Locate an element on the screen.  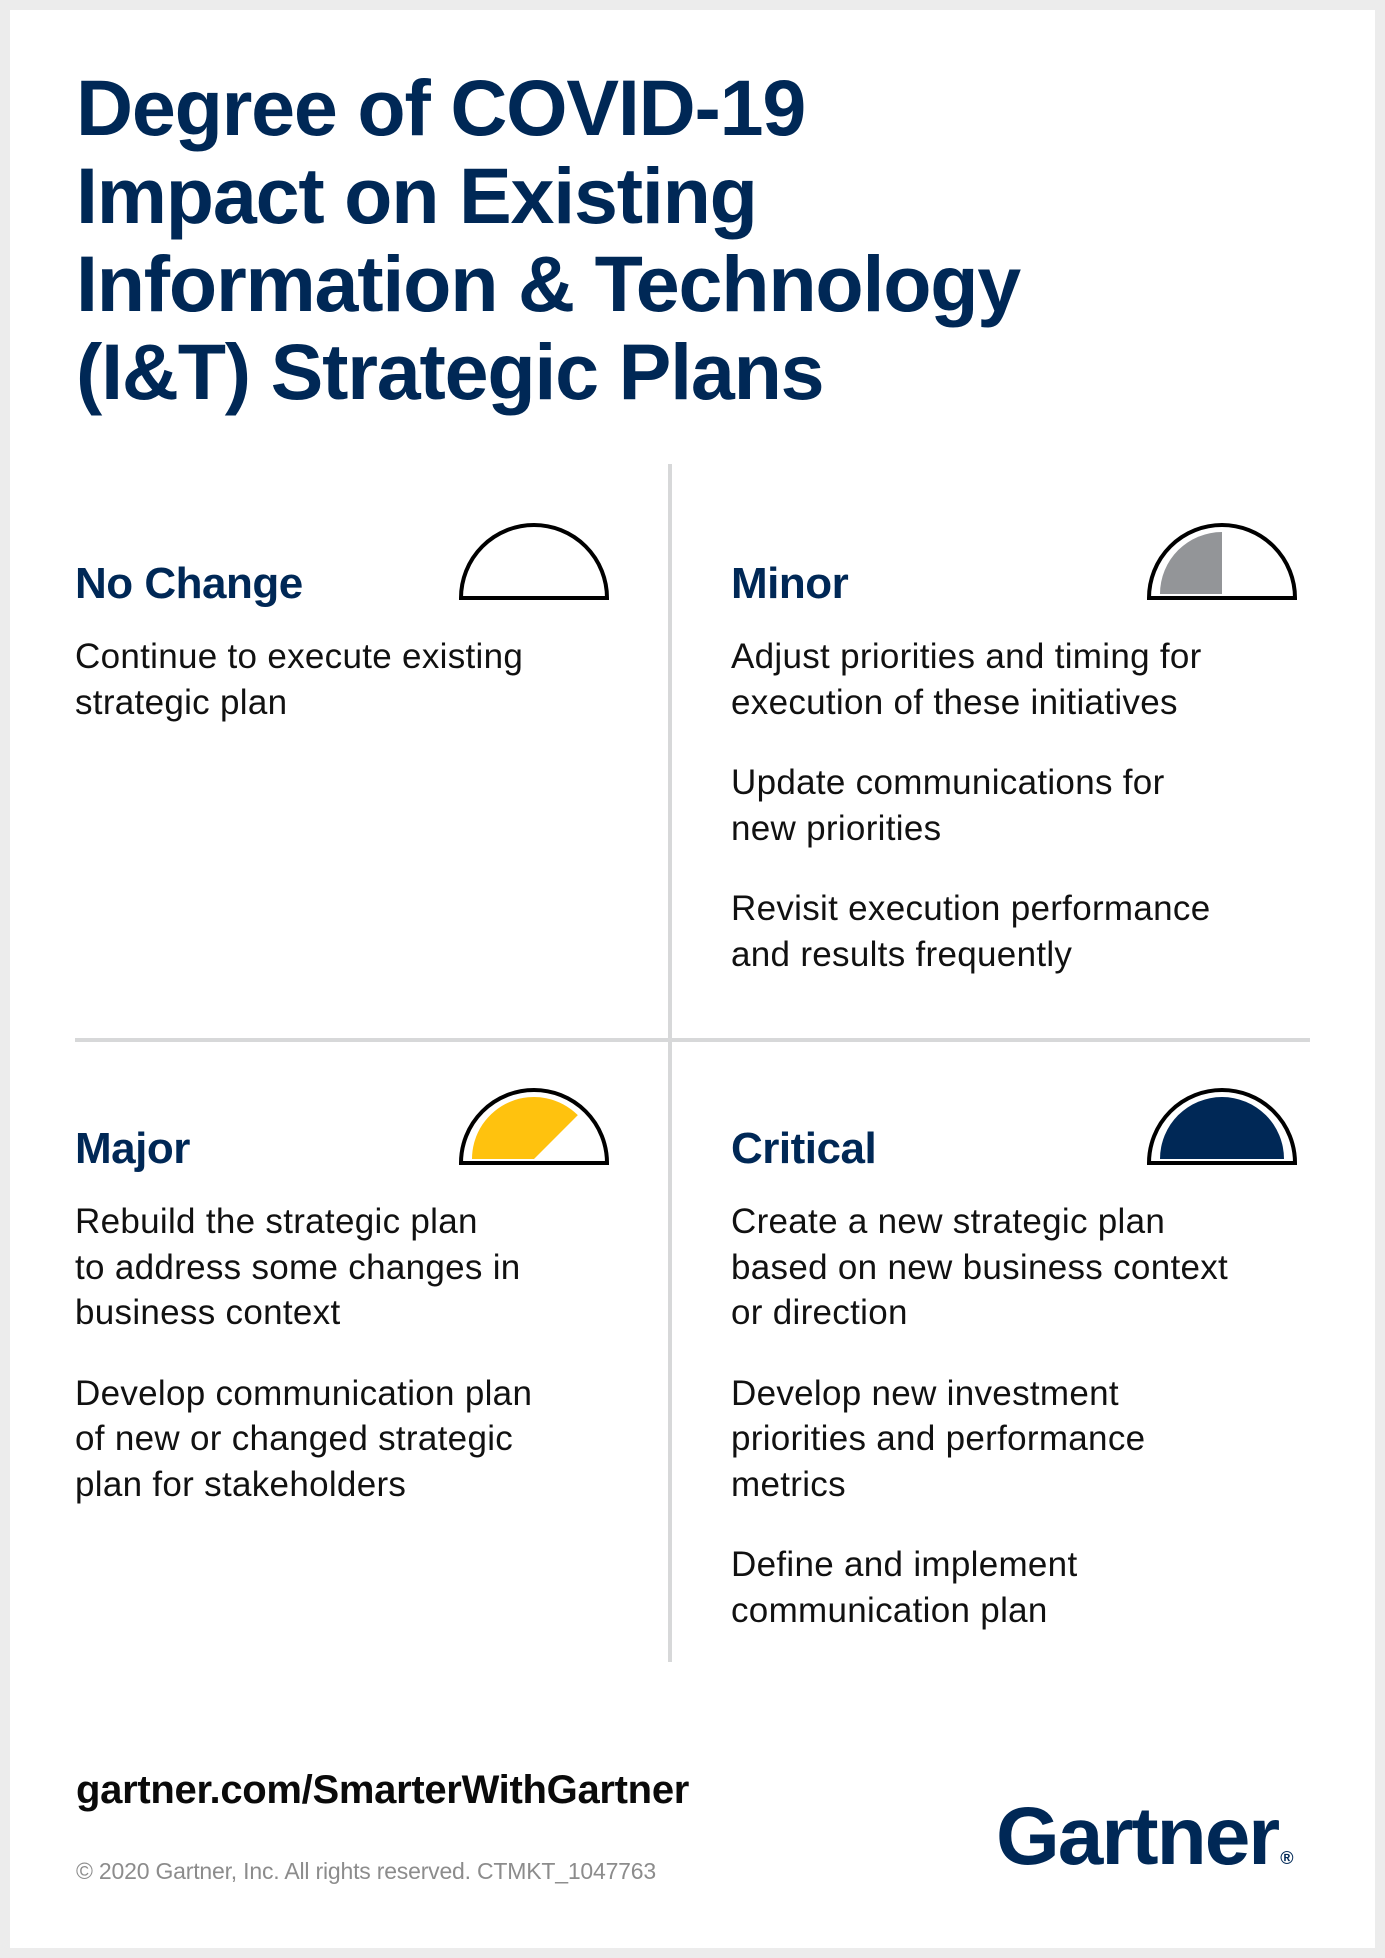
quadrant-paragraph: Update communications for new priorities is located at coordinates (1026, 805).